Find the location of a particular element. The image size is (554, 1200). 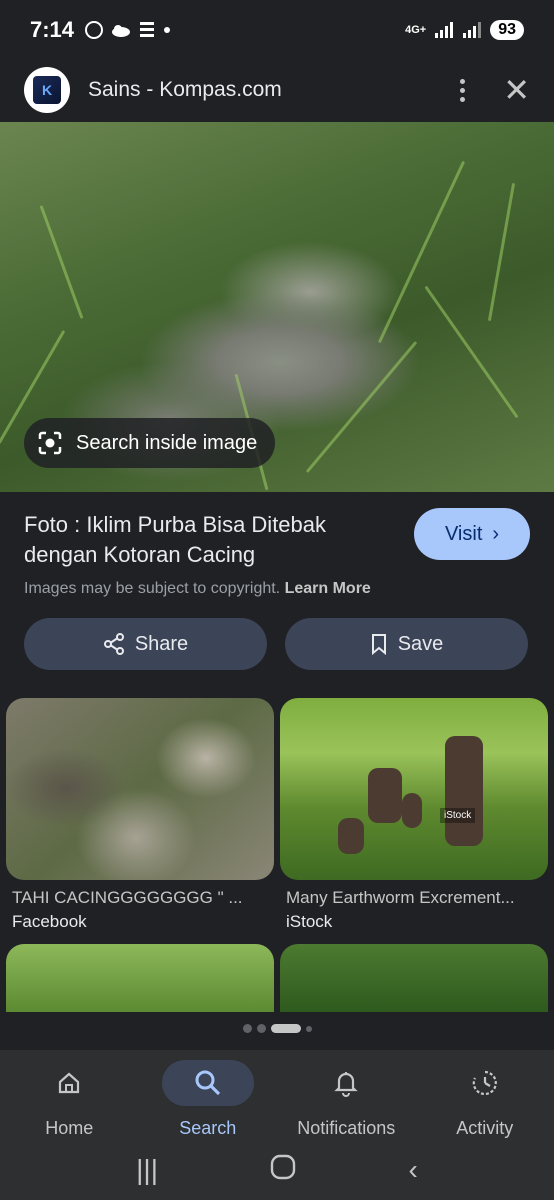

status-notification-icons is located at coordinates (128, 30).